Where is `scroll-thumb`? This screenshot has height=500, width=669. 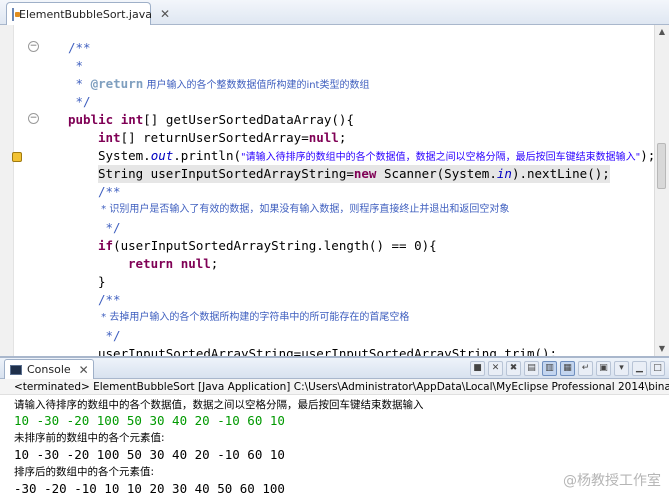 scroll-thumb is located at coordinates (661, 166).